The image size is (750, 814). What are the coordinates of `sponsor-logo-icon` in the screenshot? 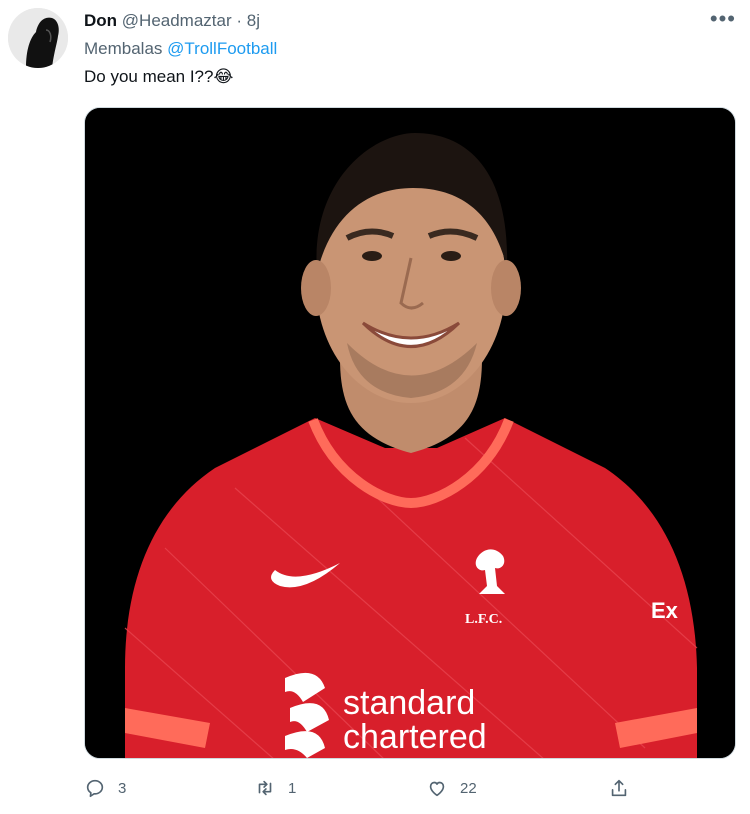 It's located at (307, 715).